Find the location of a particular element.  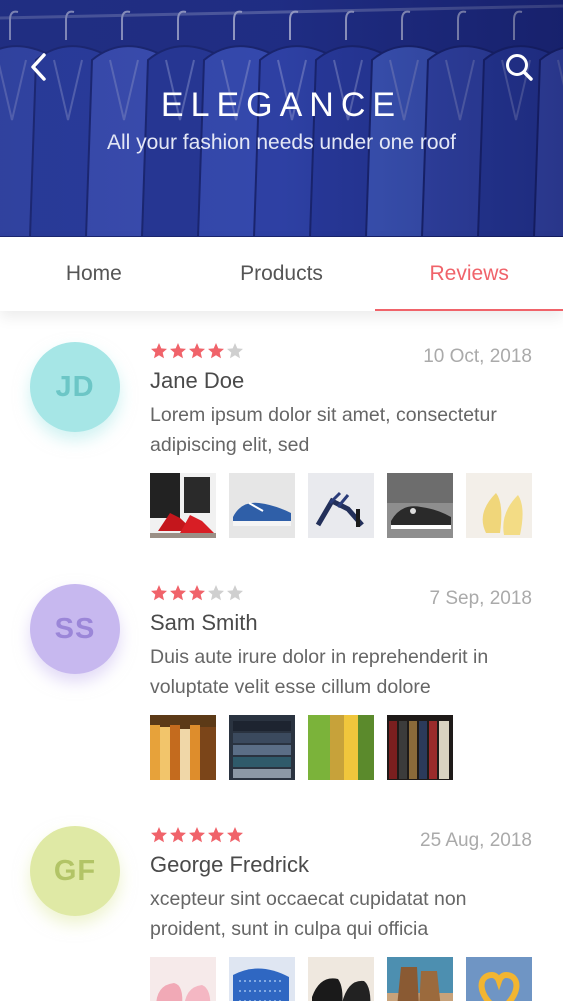

avatar: GF is located at coordinates (75, 871).